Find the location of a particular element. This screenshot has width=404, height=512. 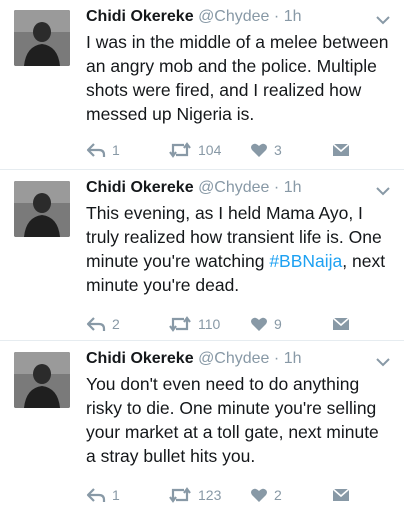

like-count: 3 is located at coordinates (278, 150).